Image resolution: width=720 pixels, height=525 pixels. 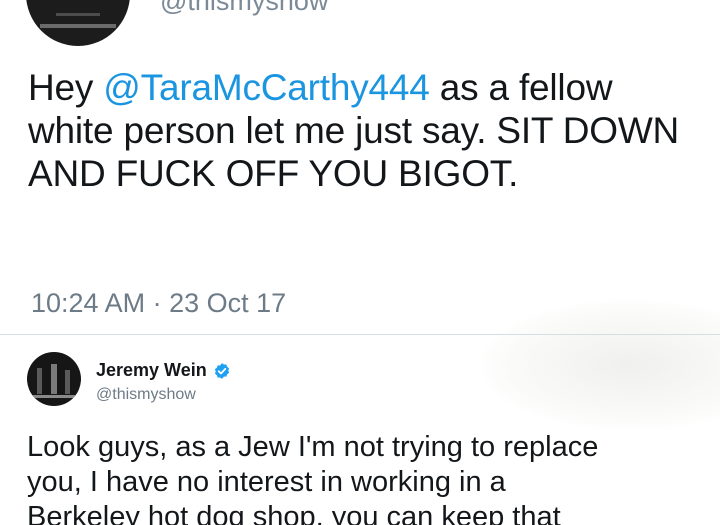 I want to click on glare-overlay, so click(x=600, y=365).